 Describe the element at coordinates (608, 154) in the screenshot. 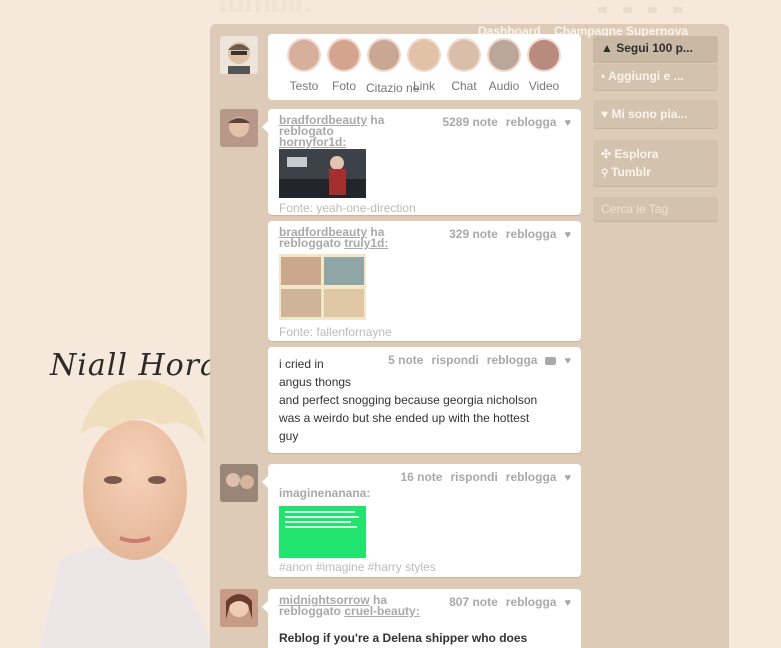

I see `compass-icon: ✣` at that location.